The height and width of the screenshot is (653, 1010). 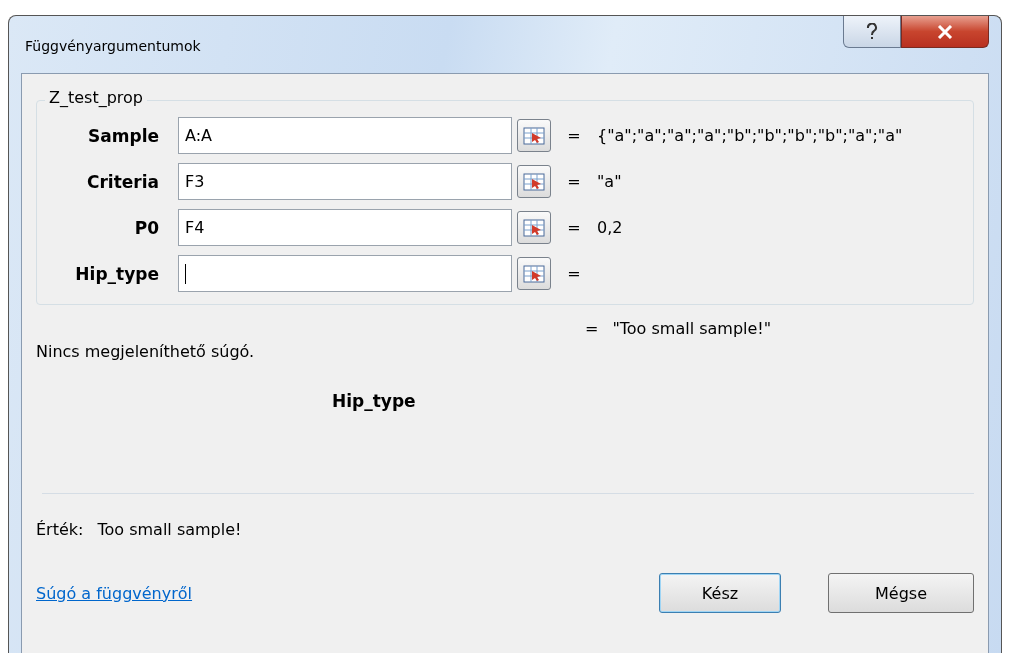 What do you see at coordinates (146, 227) in the screenshot?
I see `argument-label: P0` at bounding box center [146, 227].